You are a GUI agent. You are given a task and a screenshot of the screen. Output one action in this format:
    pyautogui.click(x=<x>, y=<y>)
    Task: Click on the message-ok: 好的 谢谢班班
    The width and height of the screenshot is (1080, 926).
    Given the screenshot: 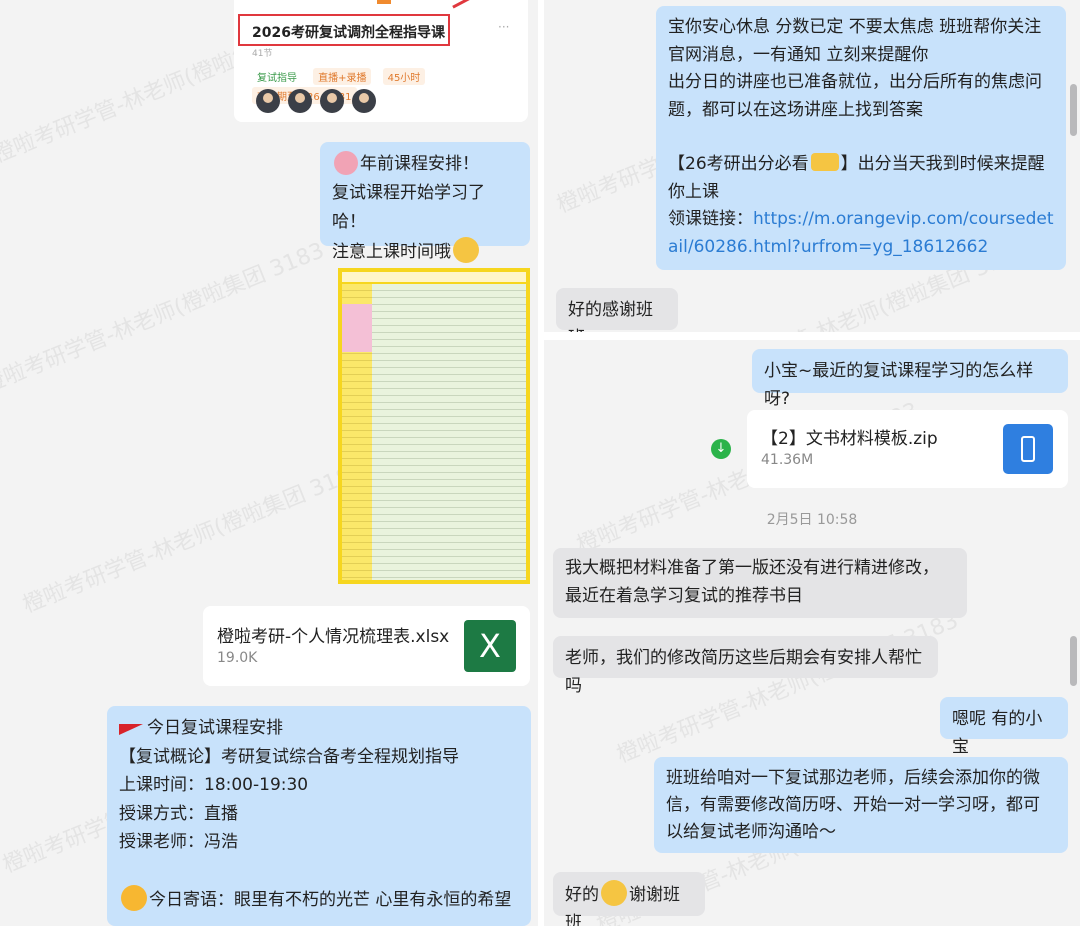 What is the action you would take?
    pyautogui.click(x=629, y=899)
    